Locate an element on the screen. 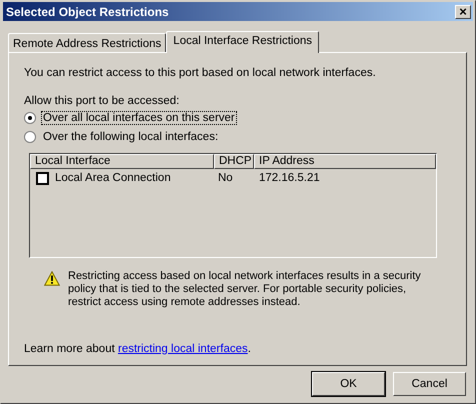 The height and width of the screenshot is (404, 476). ok-button: OK is located at coordinates (348, 384).